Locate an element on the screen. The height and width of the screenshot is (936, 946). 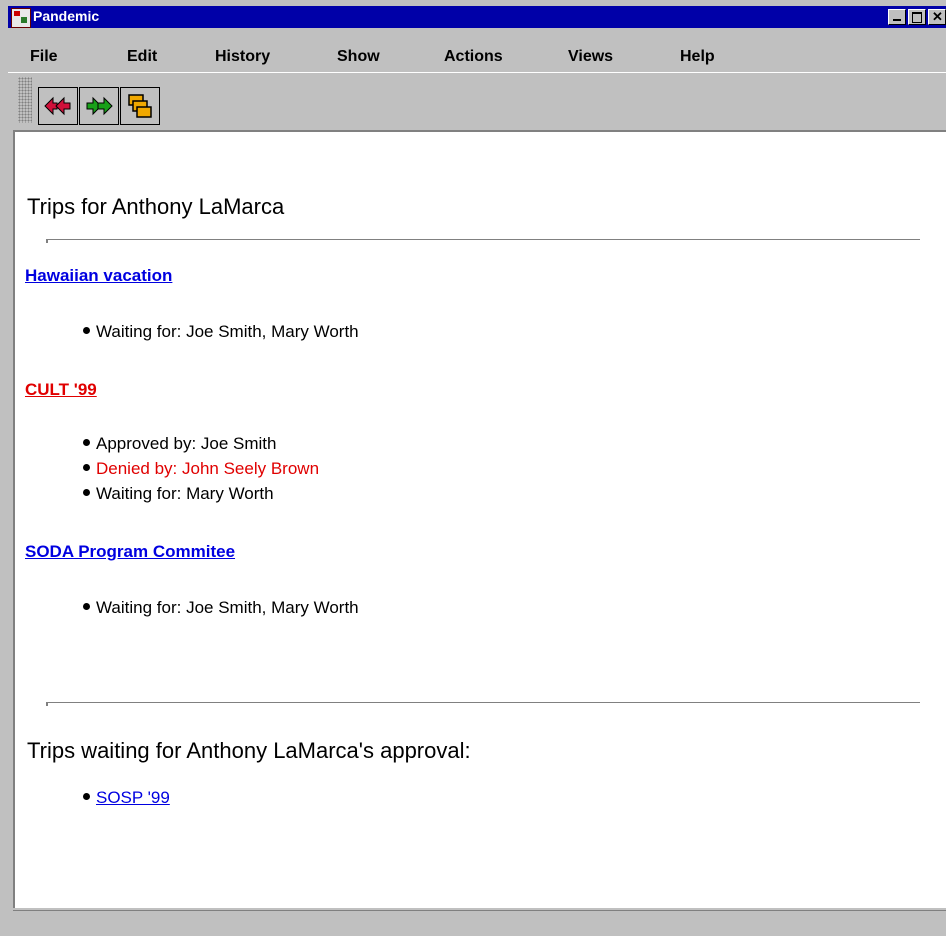
forward-arrow-icon is located at coordinates (99, 106).